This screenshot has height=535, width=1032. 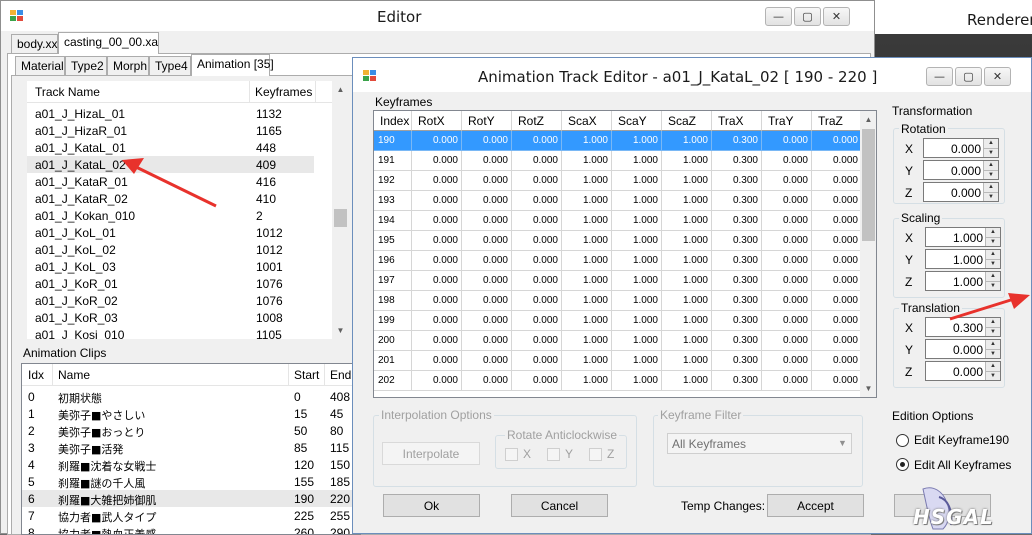 What do you see at coordinates (191, 396) in the screenshot?
I see `clip-row: 0 初期状態 0 408` at bounding box center [191, 396].